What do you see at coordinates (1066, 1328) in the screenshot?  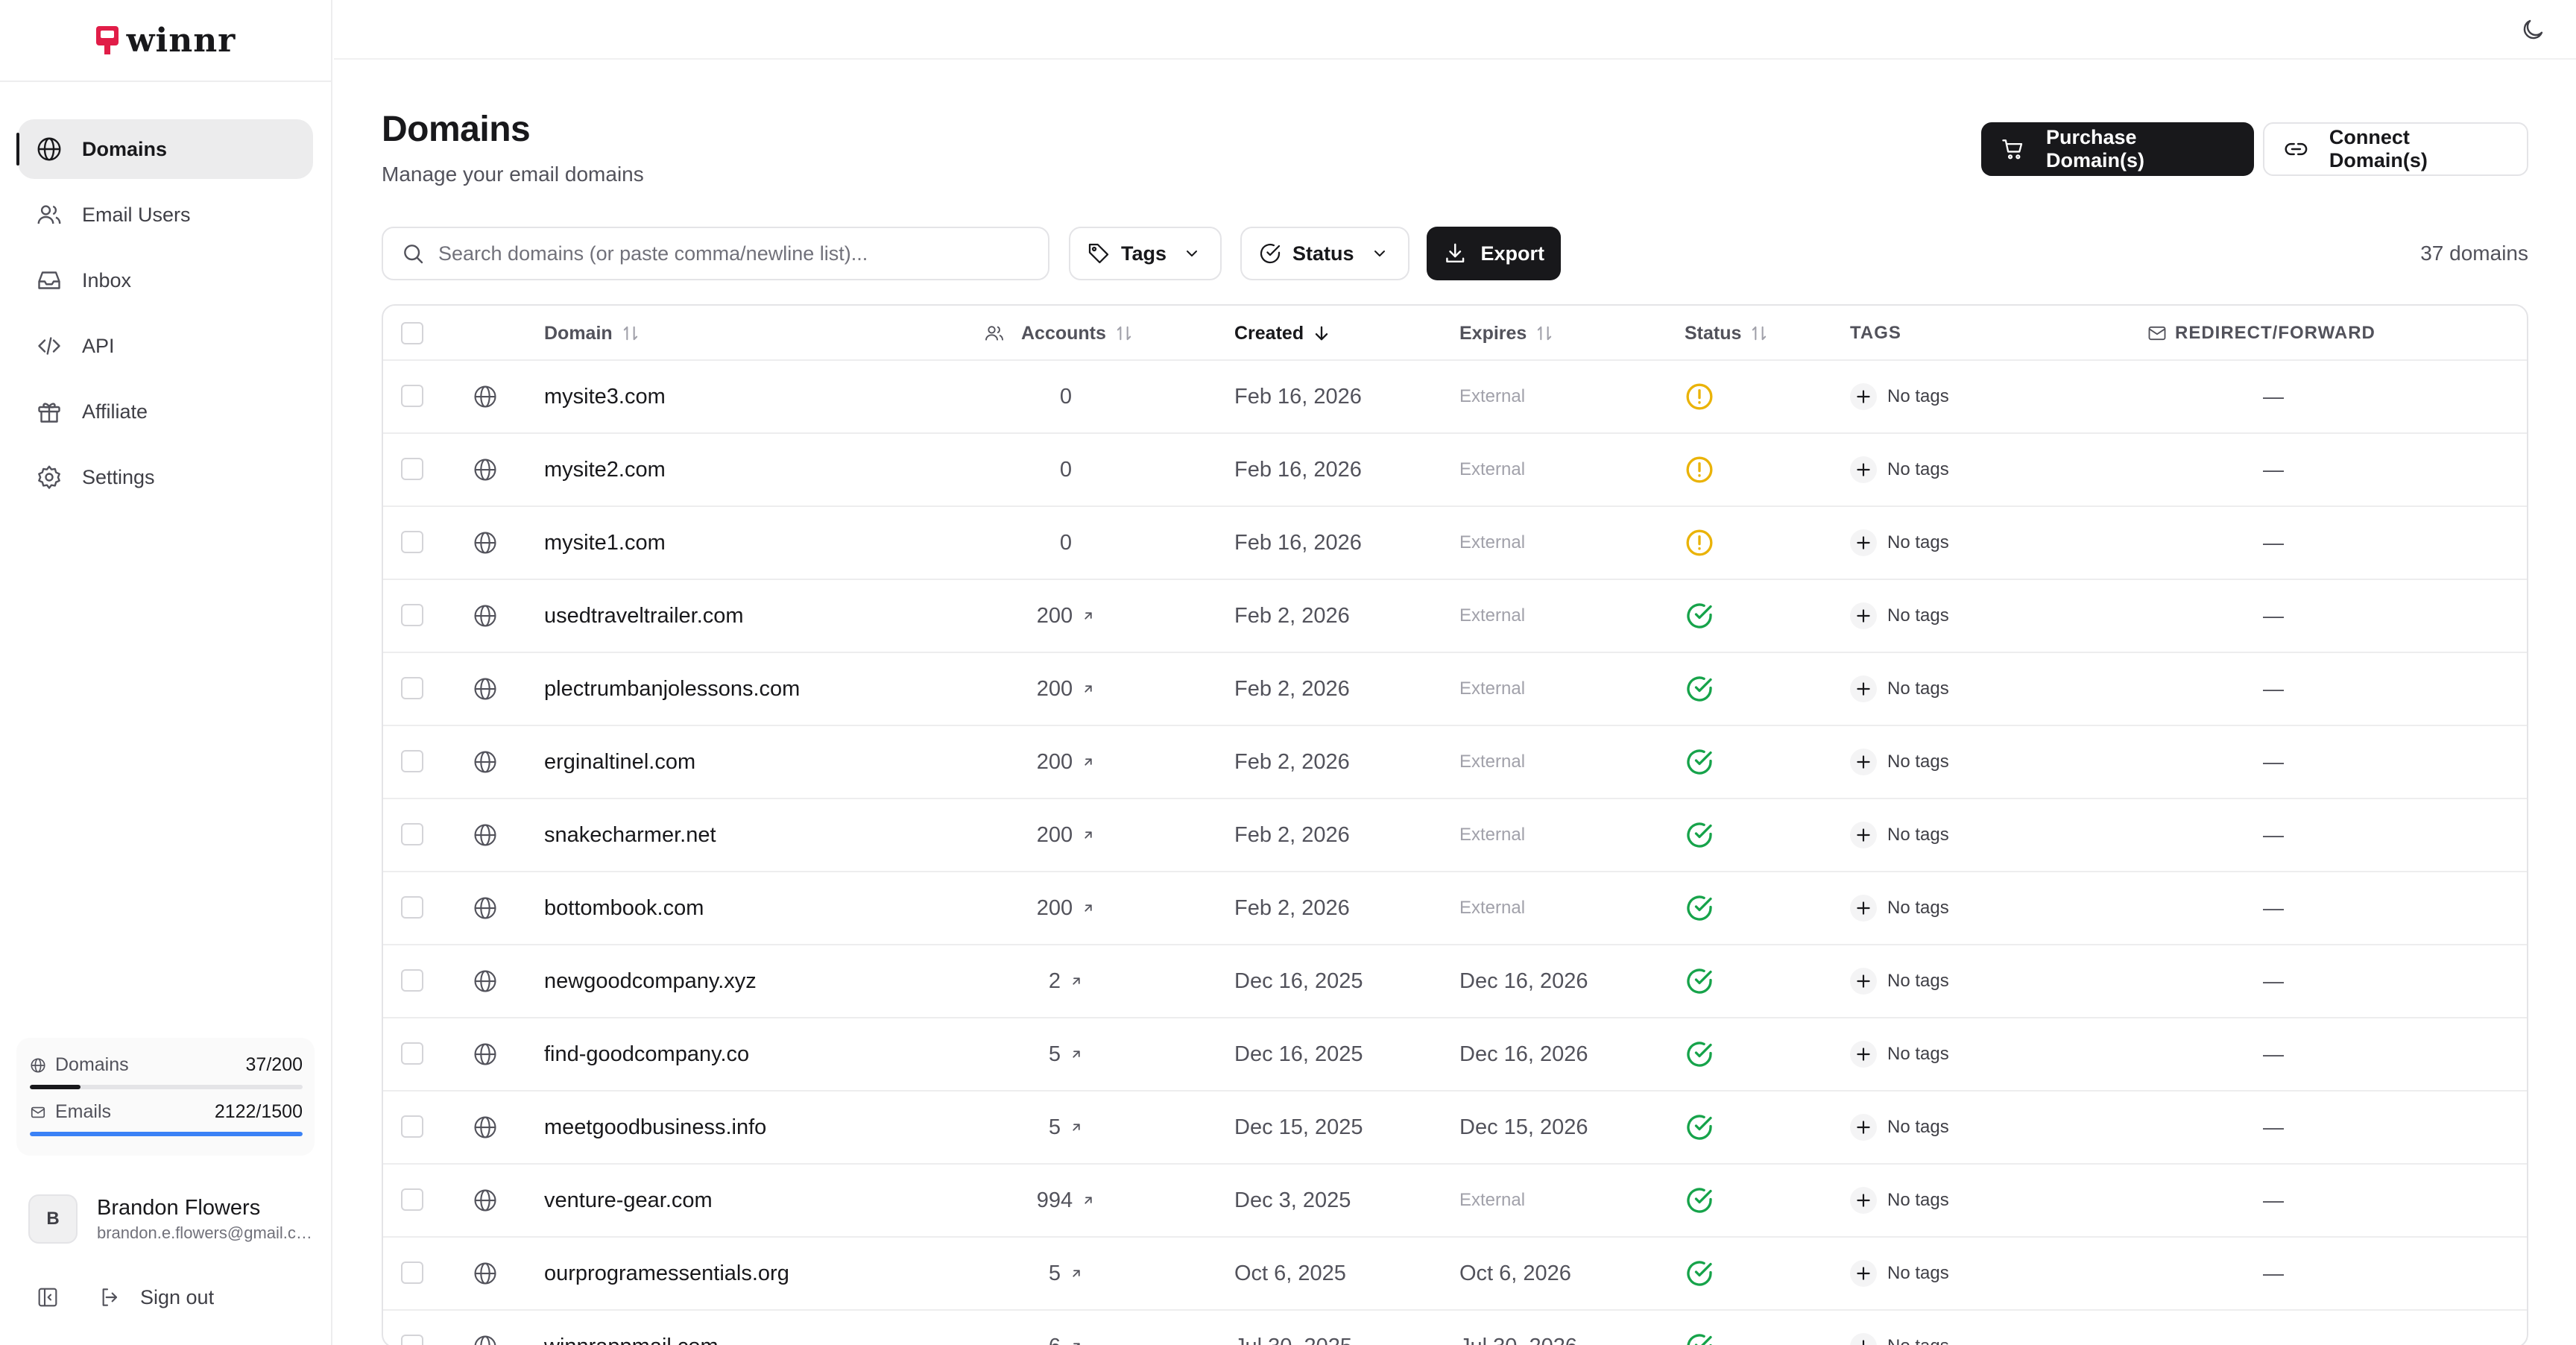 I see `accounts-count: 6` at bounding box center [1066, 1328].